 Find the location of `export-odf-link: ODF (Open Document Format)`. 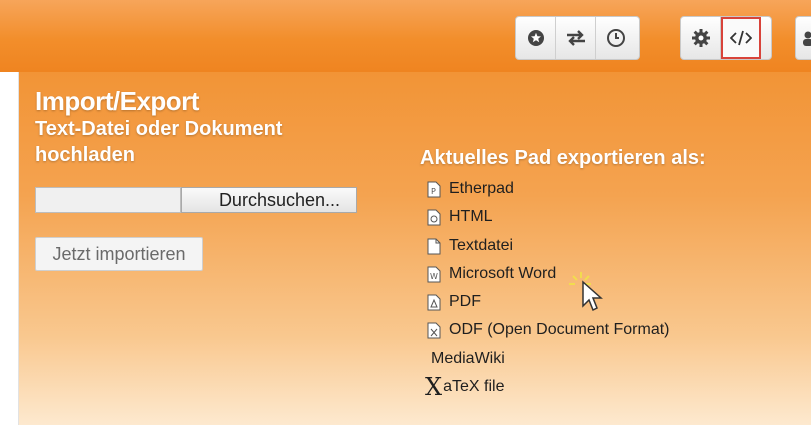

export-odf-link: ODF (Open Document Format) is located at coordinates (548, 330).